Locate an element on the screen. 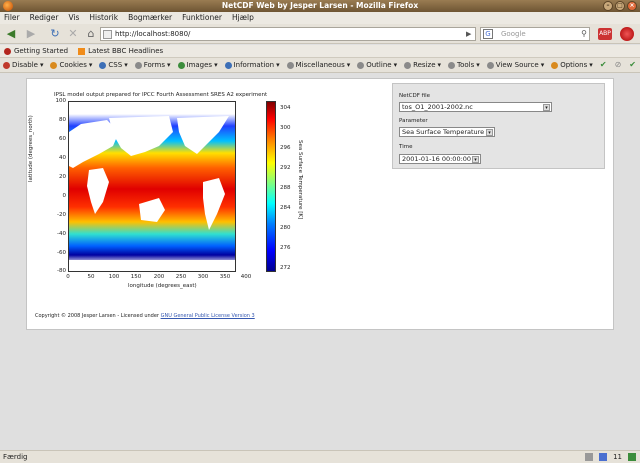  resize-icon is located at coordinates (408, 65).